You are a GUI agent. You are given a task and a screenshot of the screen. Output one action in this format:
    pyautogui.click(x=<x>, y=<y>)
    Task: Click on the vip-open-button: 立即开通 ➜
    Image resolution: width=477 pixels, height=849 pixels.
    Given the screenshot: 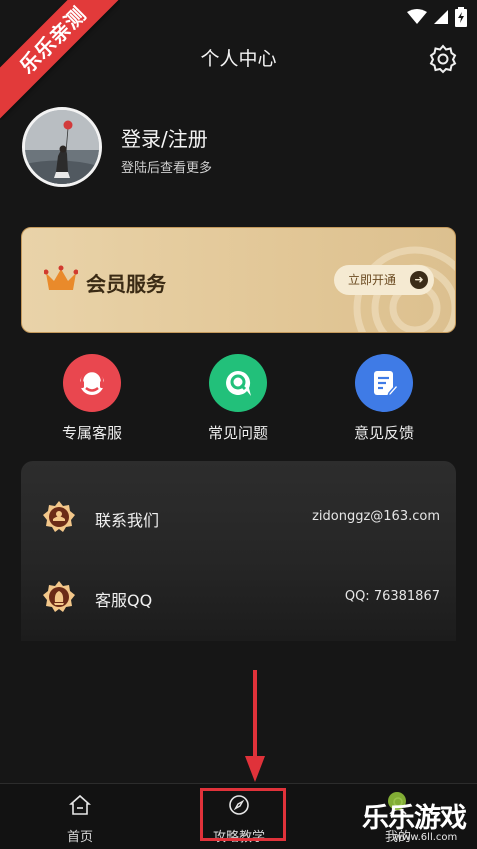 What is the action you would take?
    pyautogui.click(x=384, y=280)
    